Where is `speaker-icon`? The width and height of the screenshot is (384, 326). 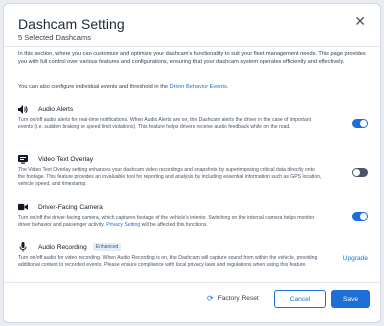 speaker-icon is located at coordinates (23, 109).